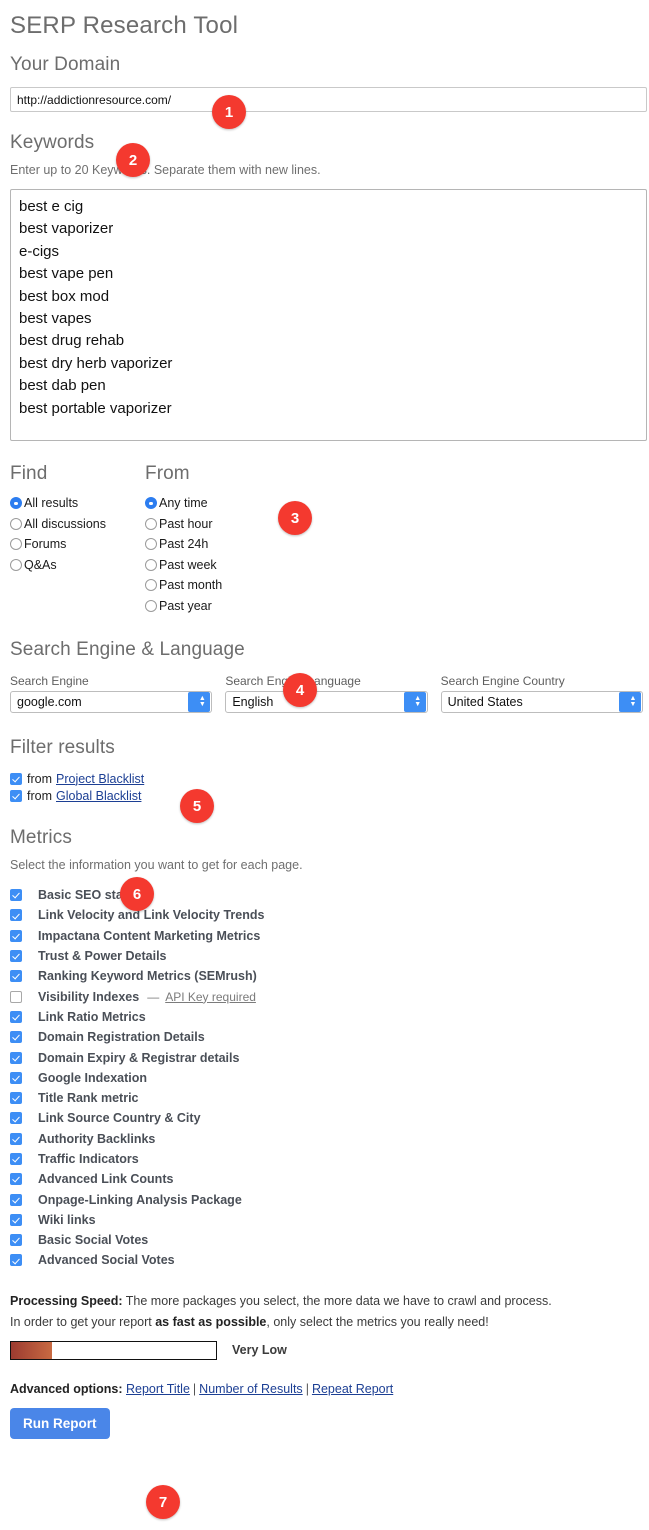 The width and height of the screenshot is (649, 1530). Describe the element at coordinates (324, 1159) in the screenshot. I see `metric-row: Traffic Indicators` at that location.